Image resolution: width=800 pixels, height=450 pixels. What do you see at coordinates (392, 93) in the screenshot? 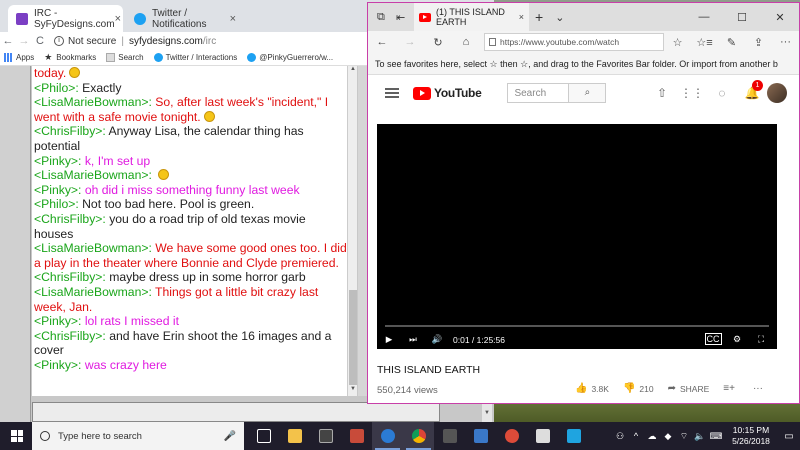
I see `hamburger-menu-icon` at bounding box center [392, 93].